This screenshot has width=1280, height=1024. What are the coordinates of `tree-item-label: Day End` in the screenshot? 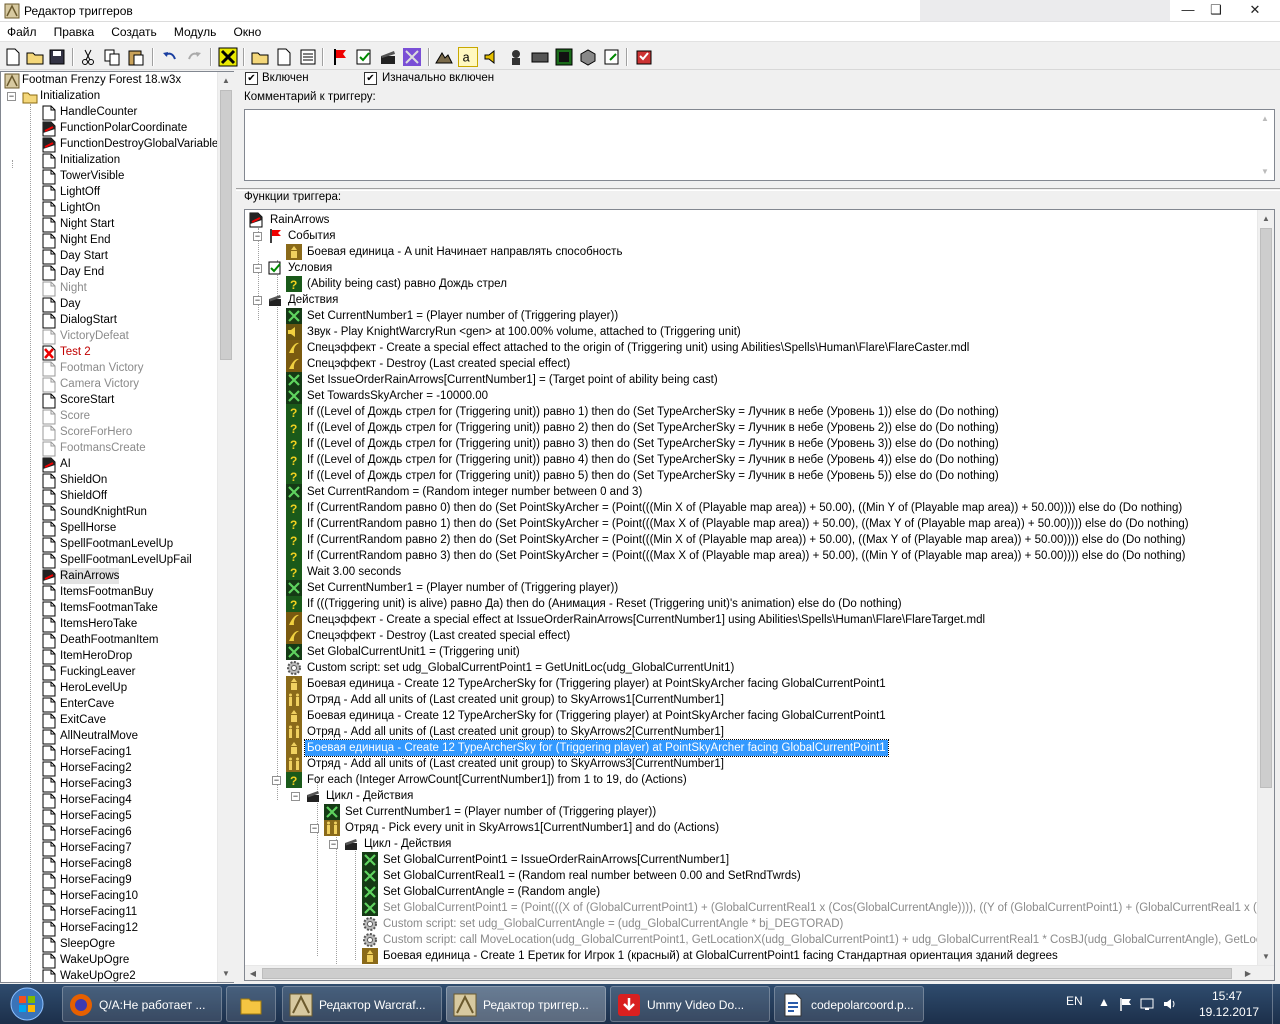 It's located at (82, 272).